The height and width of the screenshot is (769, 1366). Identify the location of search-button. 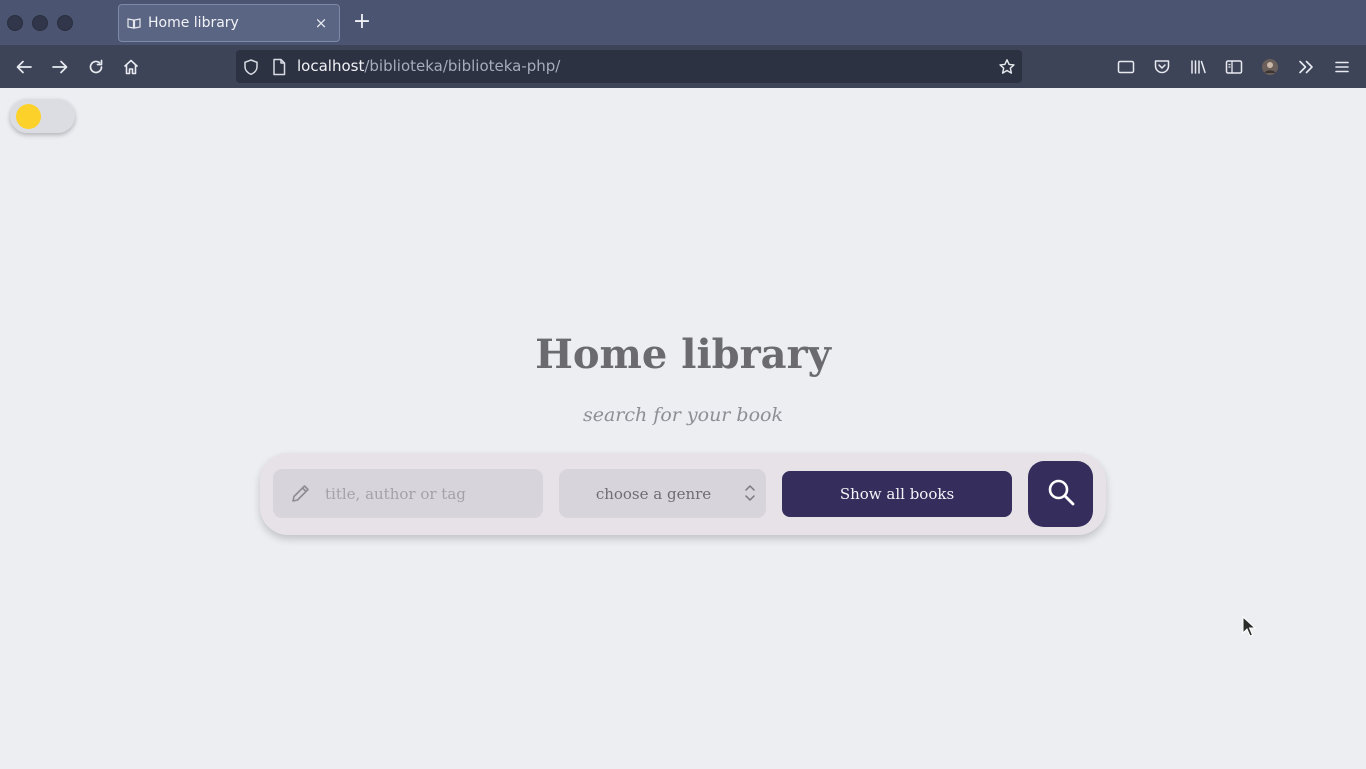
(1060, 494).